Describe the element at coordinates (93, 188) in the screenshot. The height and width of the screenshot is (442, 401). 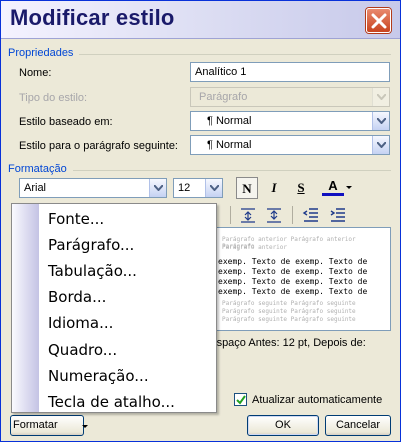
I see `font-select: Arial` at that location.